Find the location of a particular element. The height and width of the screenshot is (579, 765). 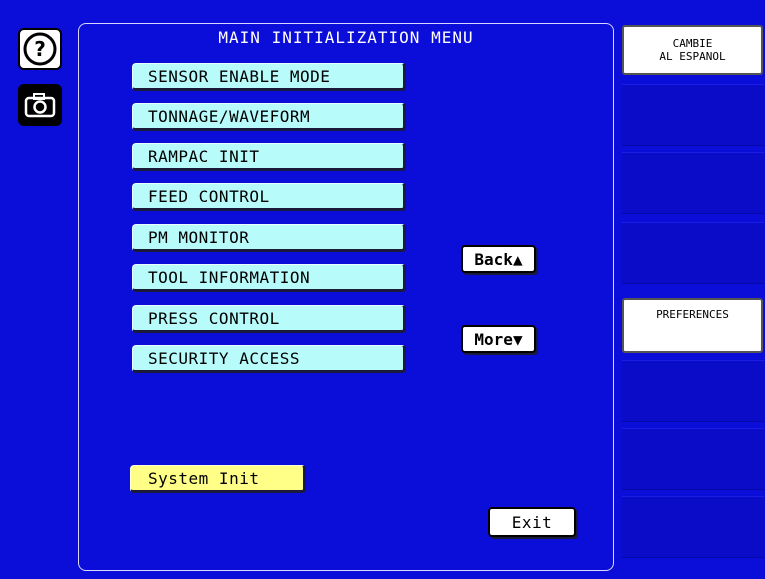

camera-button is located at coordinates (40, 105).